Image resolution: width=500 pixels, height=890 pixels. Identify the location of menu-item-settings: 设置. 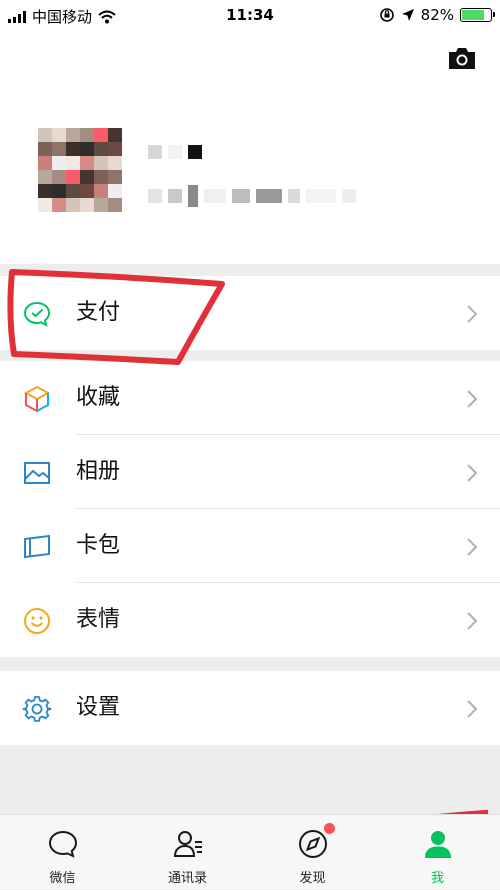
(250, 708).